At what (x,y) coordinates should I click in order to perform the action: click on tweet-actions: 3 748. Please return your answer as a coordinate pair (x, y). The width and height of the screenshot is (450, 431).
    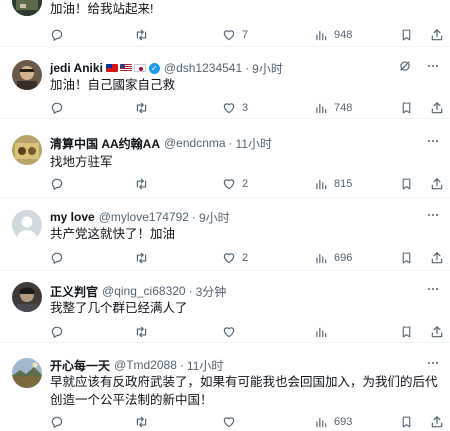
    Looking at the image, I should click on (247, 108).